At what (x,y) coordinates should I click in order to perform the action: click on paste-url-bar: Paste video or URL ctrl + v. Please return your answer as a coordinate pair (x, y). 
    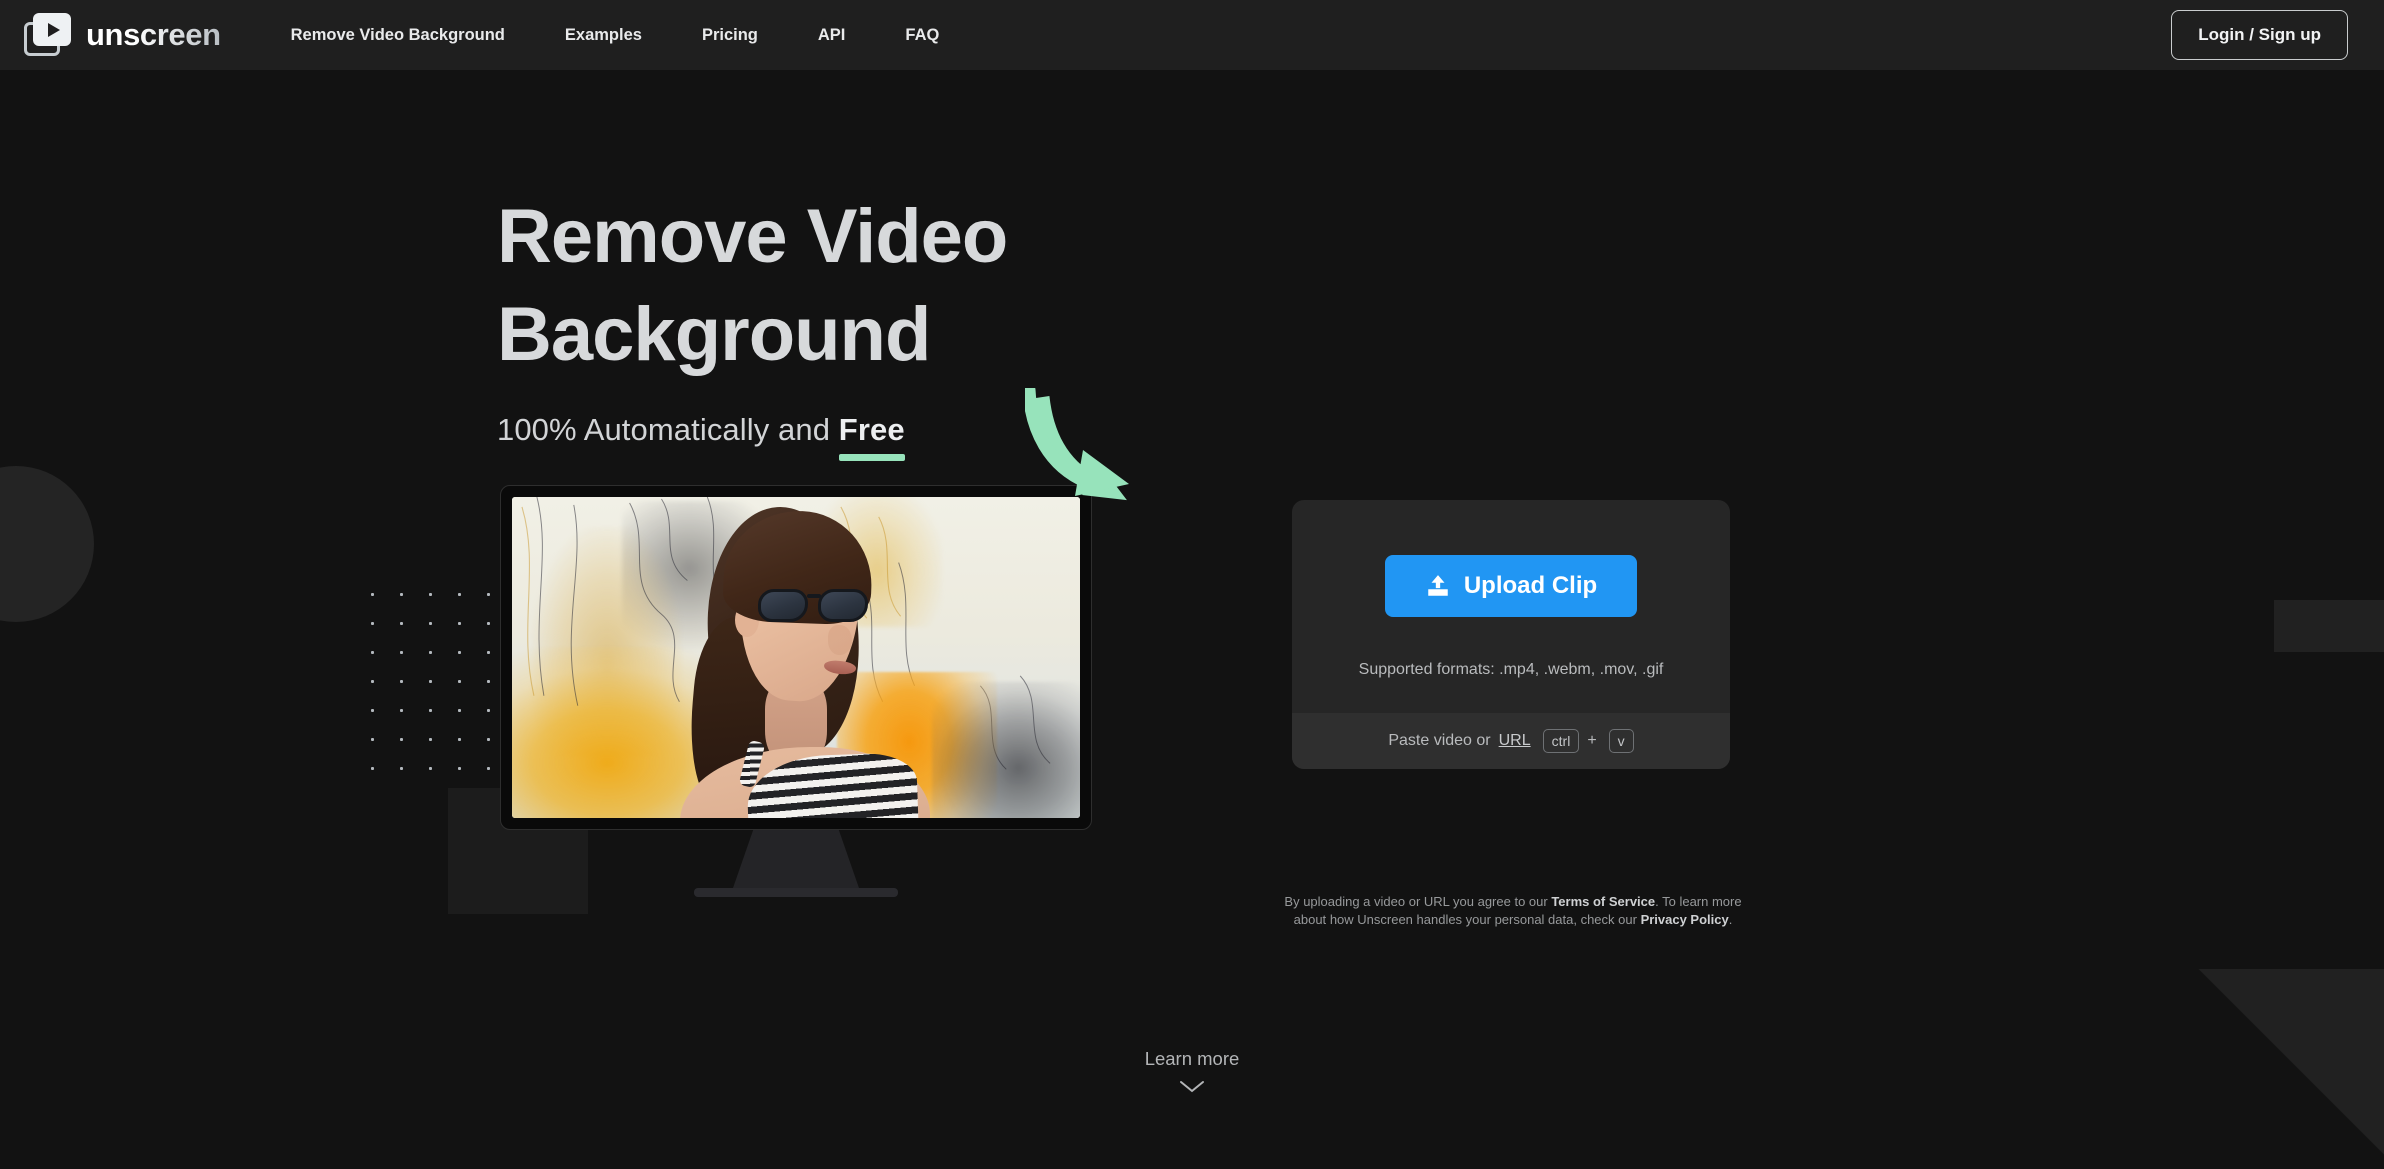
    Looking at the image, I should click on (1511, 741).